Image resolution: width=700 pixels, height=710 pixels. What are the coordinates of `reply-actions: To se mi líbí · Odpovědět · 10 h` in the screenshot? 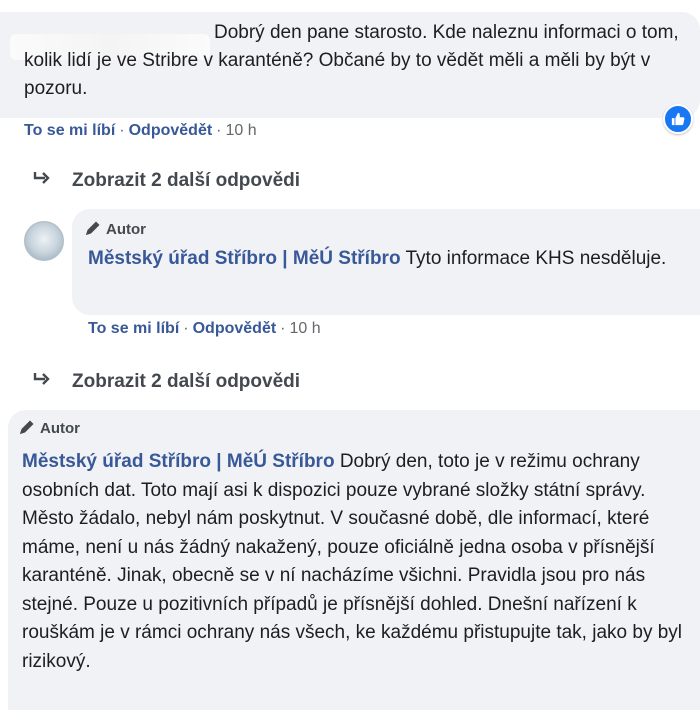 It's located at (204, 329).